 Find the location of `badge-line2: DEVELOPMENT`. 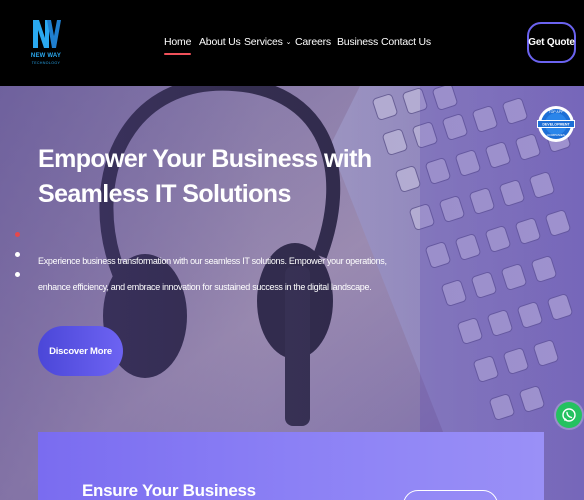

badge-line2: DEVELOPMENT is located at coordinates (556, 125).